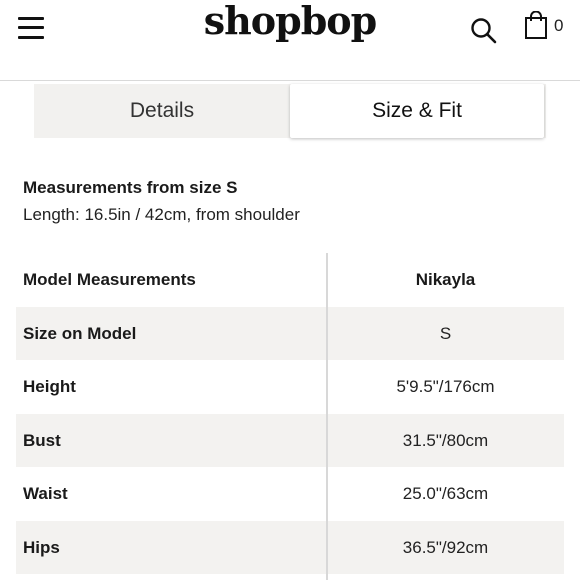 The width and height of the screenshot is (580, 580). I want to click on site-header: shopbop 0, so click(290, 40).